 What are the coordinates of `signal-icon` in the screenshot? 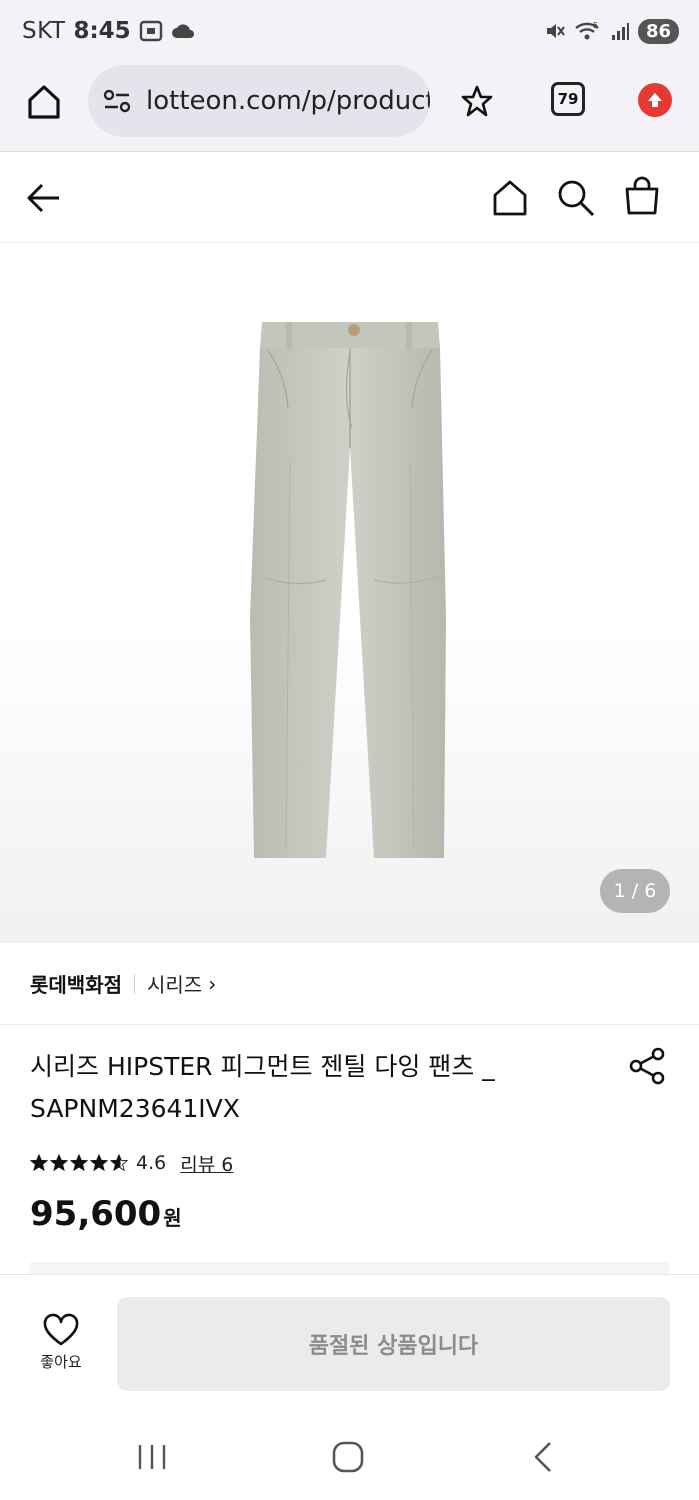 It's located at (620, 31).